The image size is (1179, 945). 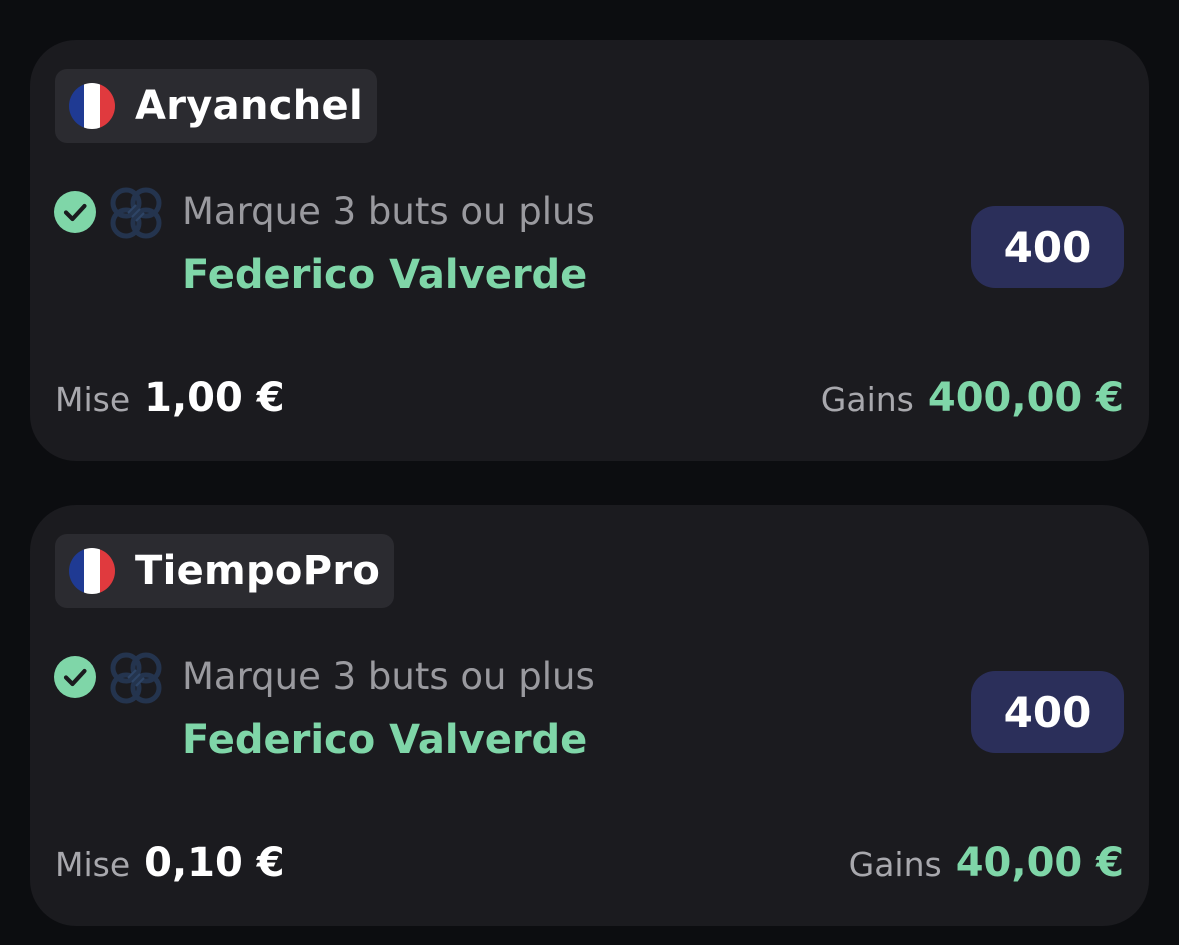 I want to click on stake-amount: 0,10 €, so click(x=214, y=863).